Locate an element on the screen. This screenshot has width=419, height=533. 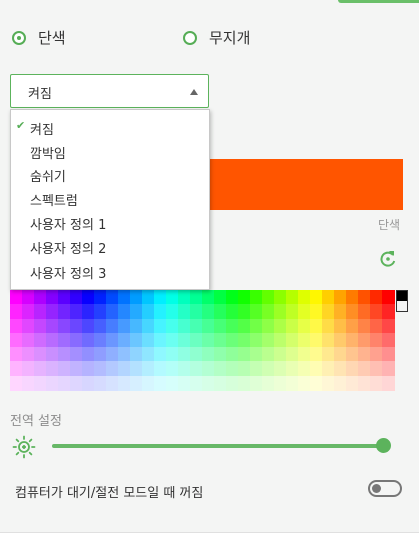
refresh-icon is located at coordinates (388, 259).